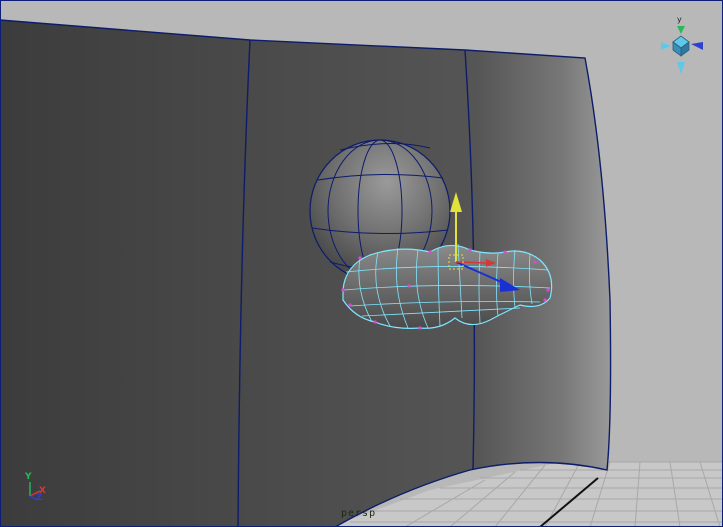 The height and width of the screenshot is (527, 723). What do you see at coordinates (472, 262) in the screenshot?
I see `move-x-axis` at bounding box center [472, 262].